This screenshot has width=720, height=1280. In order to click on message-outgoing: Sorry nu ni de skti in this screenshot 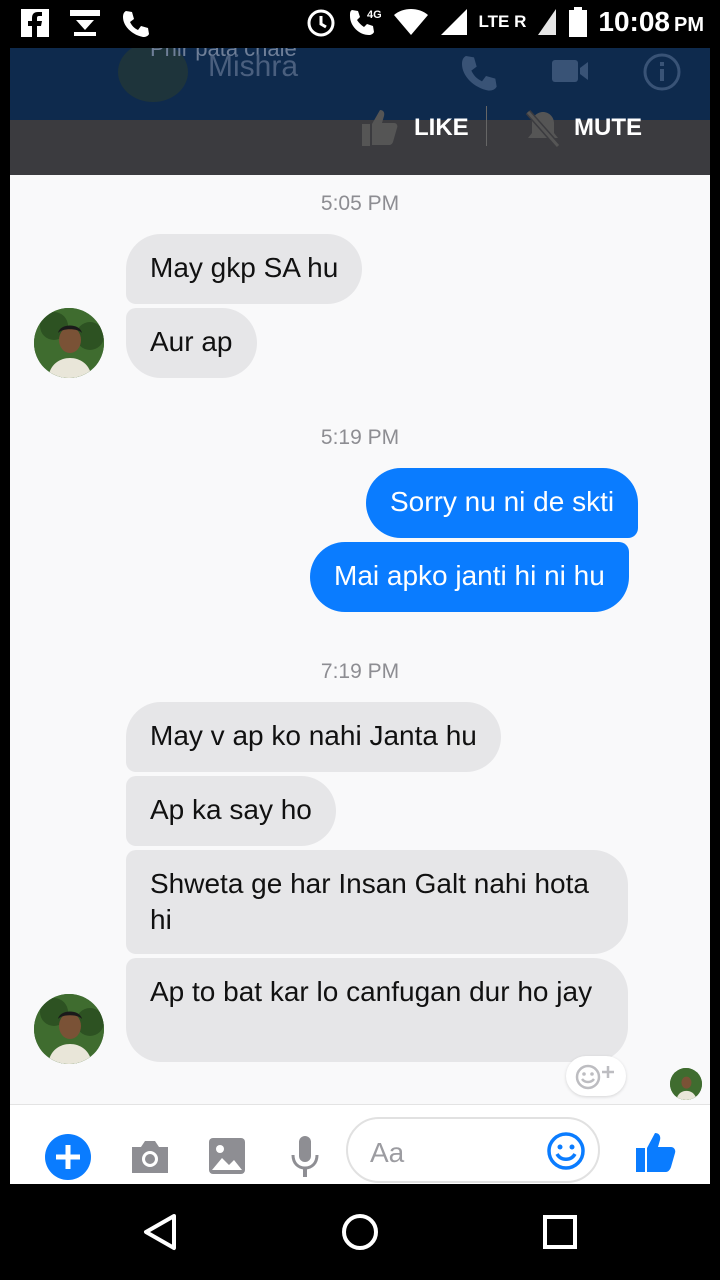, I will do `click(502, 503)`.